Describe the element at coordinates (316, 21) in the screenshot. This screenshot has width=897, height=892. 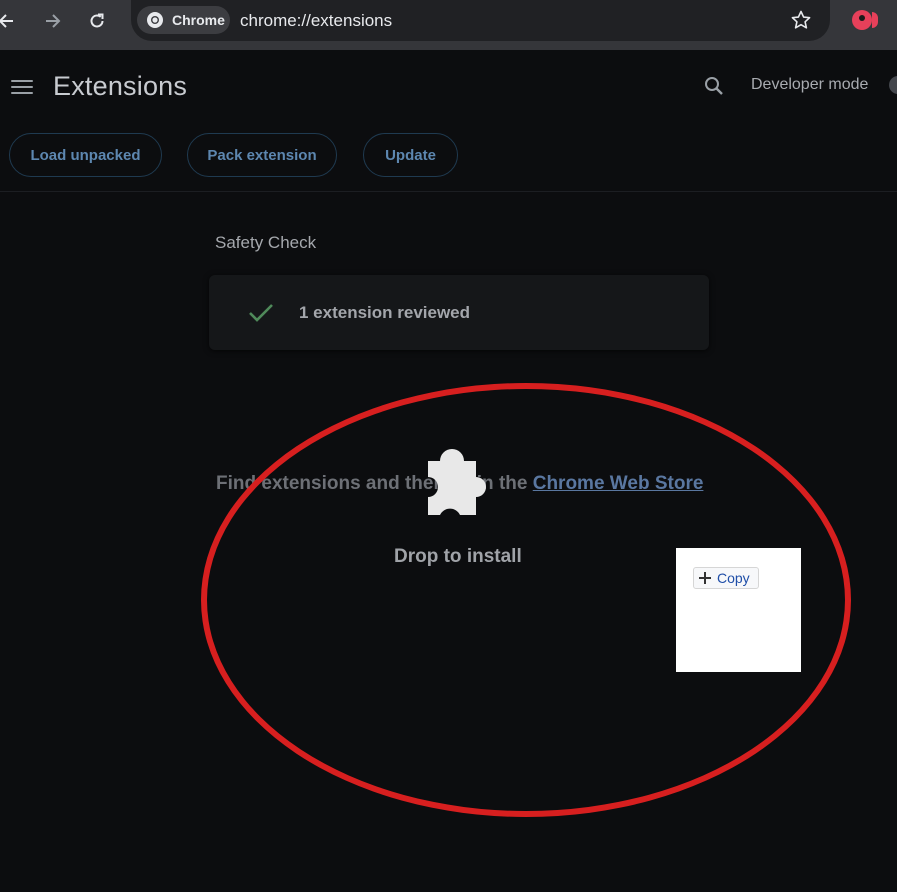
I see `url-text: chrome://extensions` at that location.